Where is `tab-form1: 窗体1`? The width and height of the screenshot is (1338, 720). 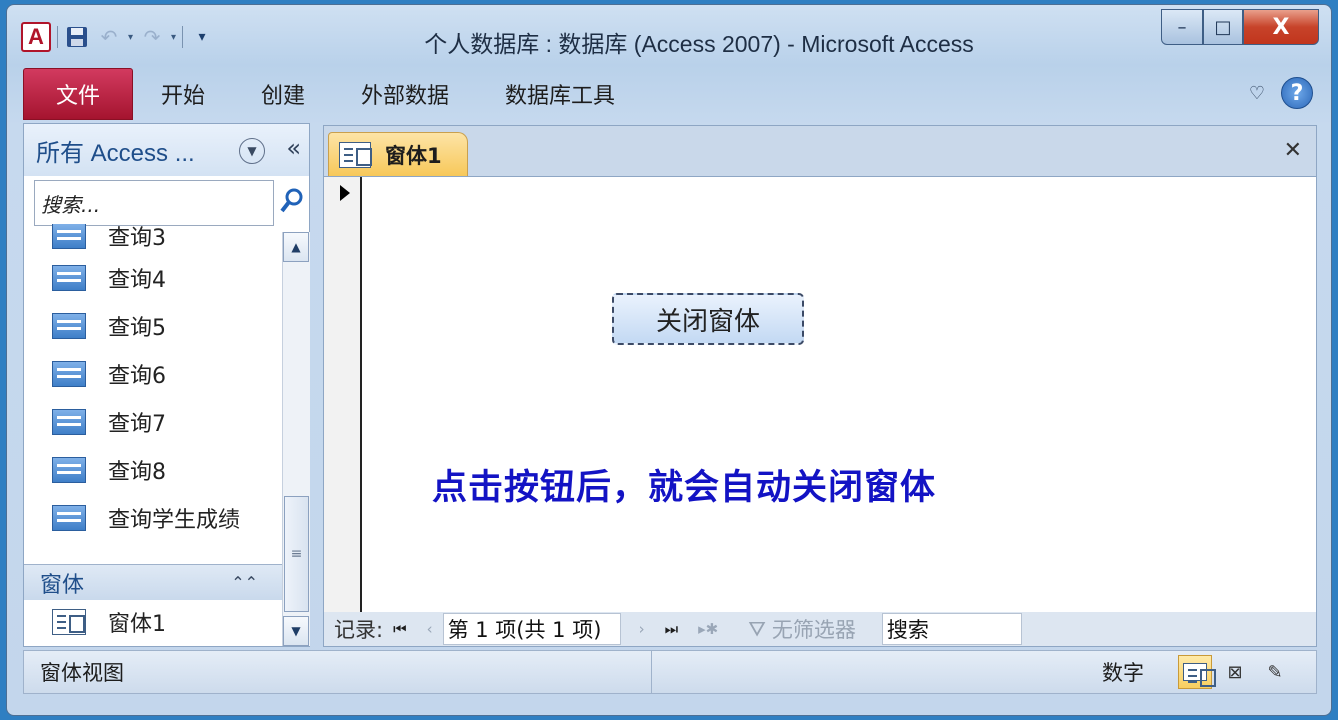 tab-form1: 窗体1 is located at coordinates (398, 154).